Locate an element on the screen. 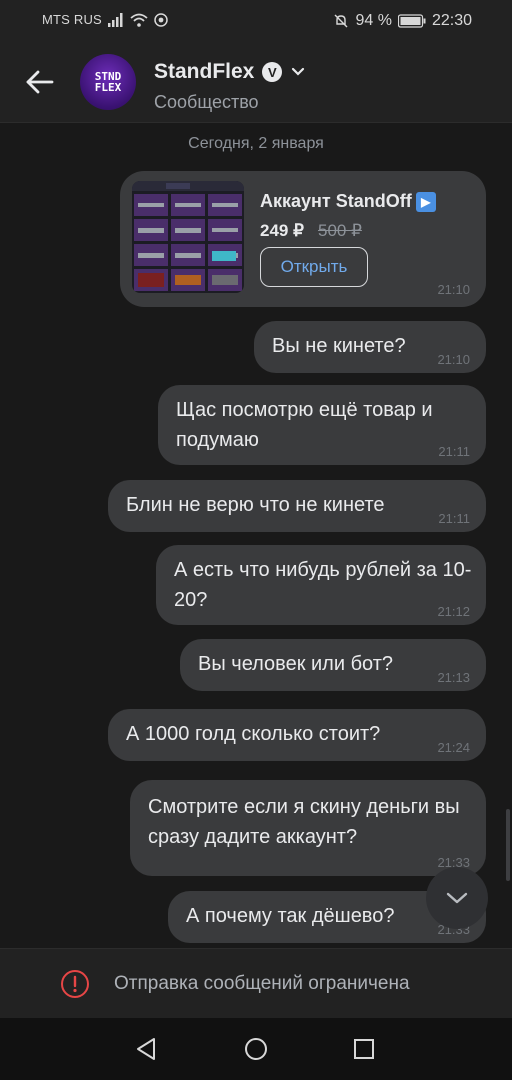 This screenshot has height=1080, width=512. warning-icon is located at coordinates (75, 984).